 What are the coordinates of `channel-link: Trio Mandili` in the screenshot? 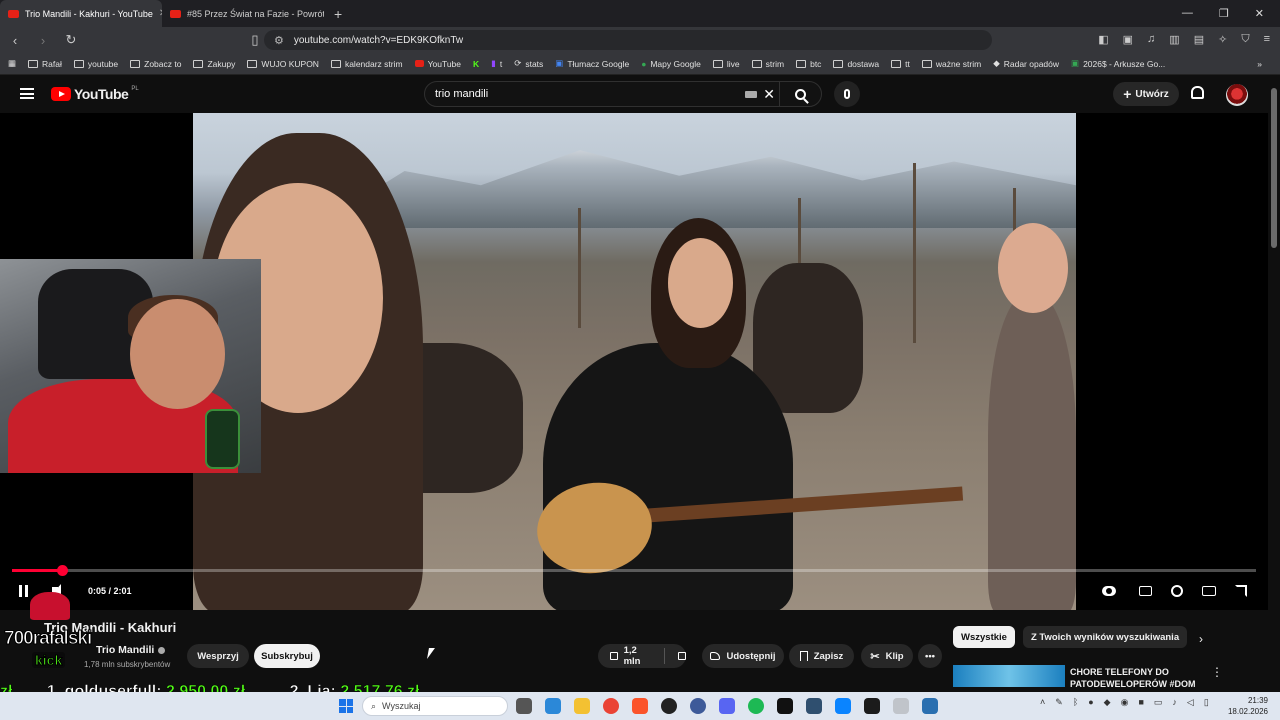 It's located at (125, 650).